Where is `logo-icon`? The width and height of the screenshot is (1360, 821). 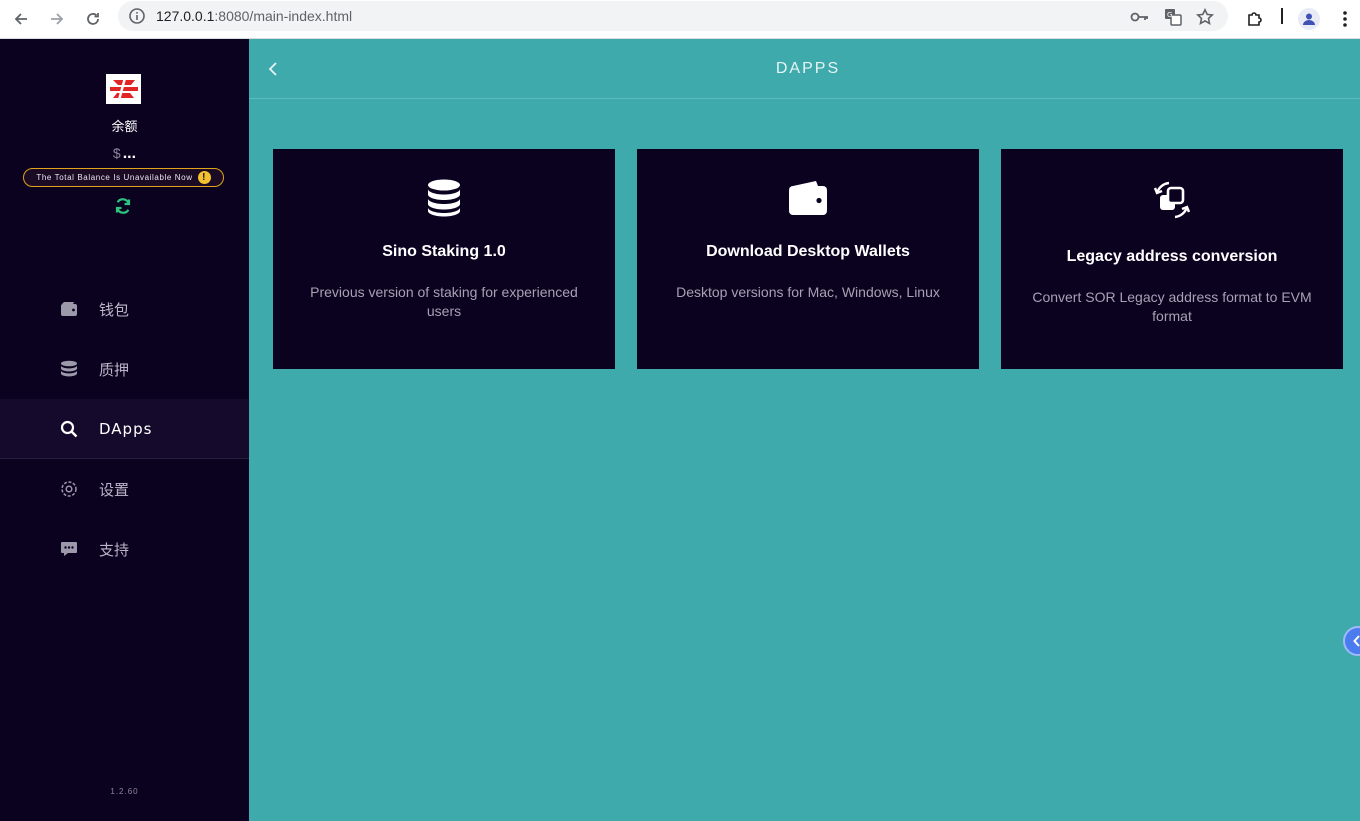 logo-icon is located at coordinates (123, 89).